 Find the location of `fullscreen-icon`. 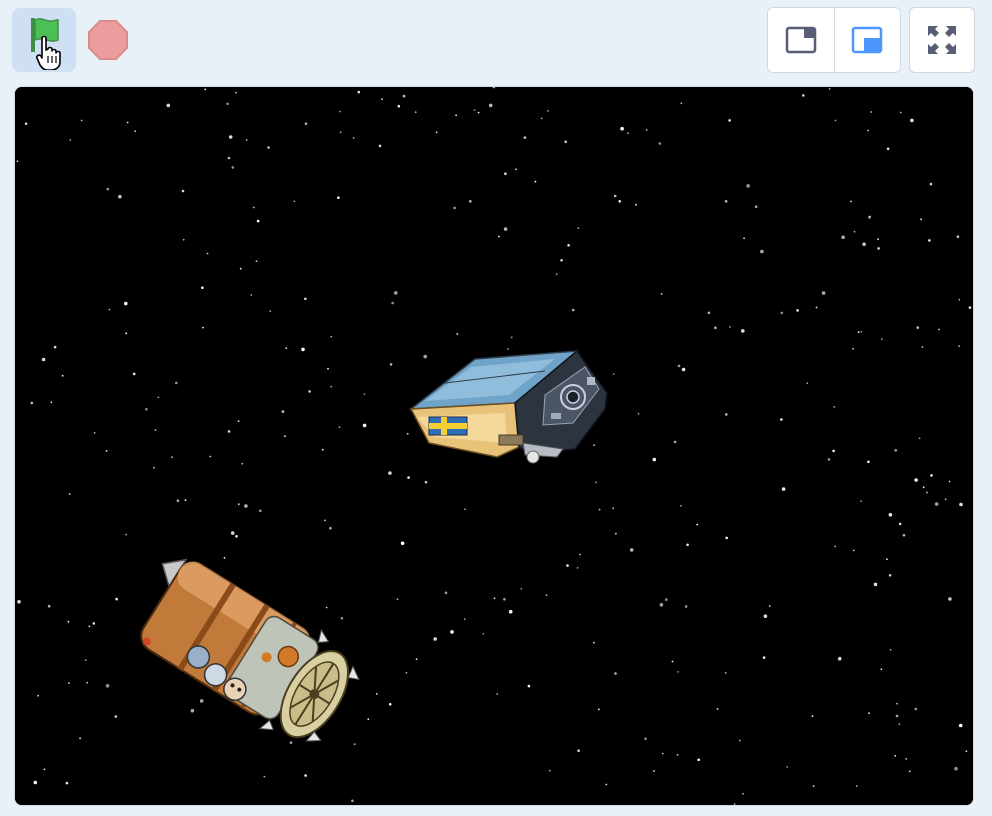

fullscreen-icon is located at coordinates (942, 40).